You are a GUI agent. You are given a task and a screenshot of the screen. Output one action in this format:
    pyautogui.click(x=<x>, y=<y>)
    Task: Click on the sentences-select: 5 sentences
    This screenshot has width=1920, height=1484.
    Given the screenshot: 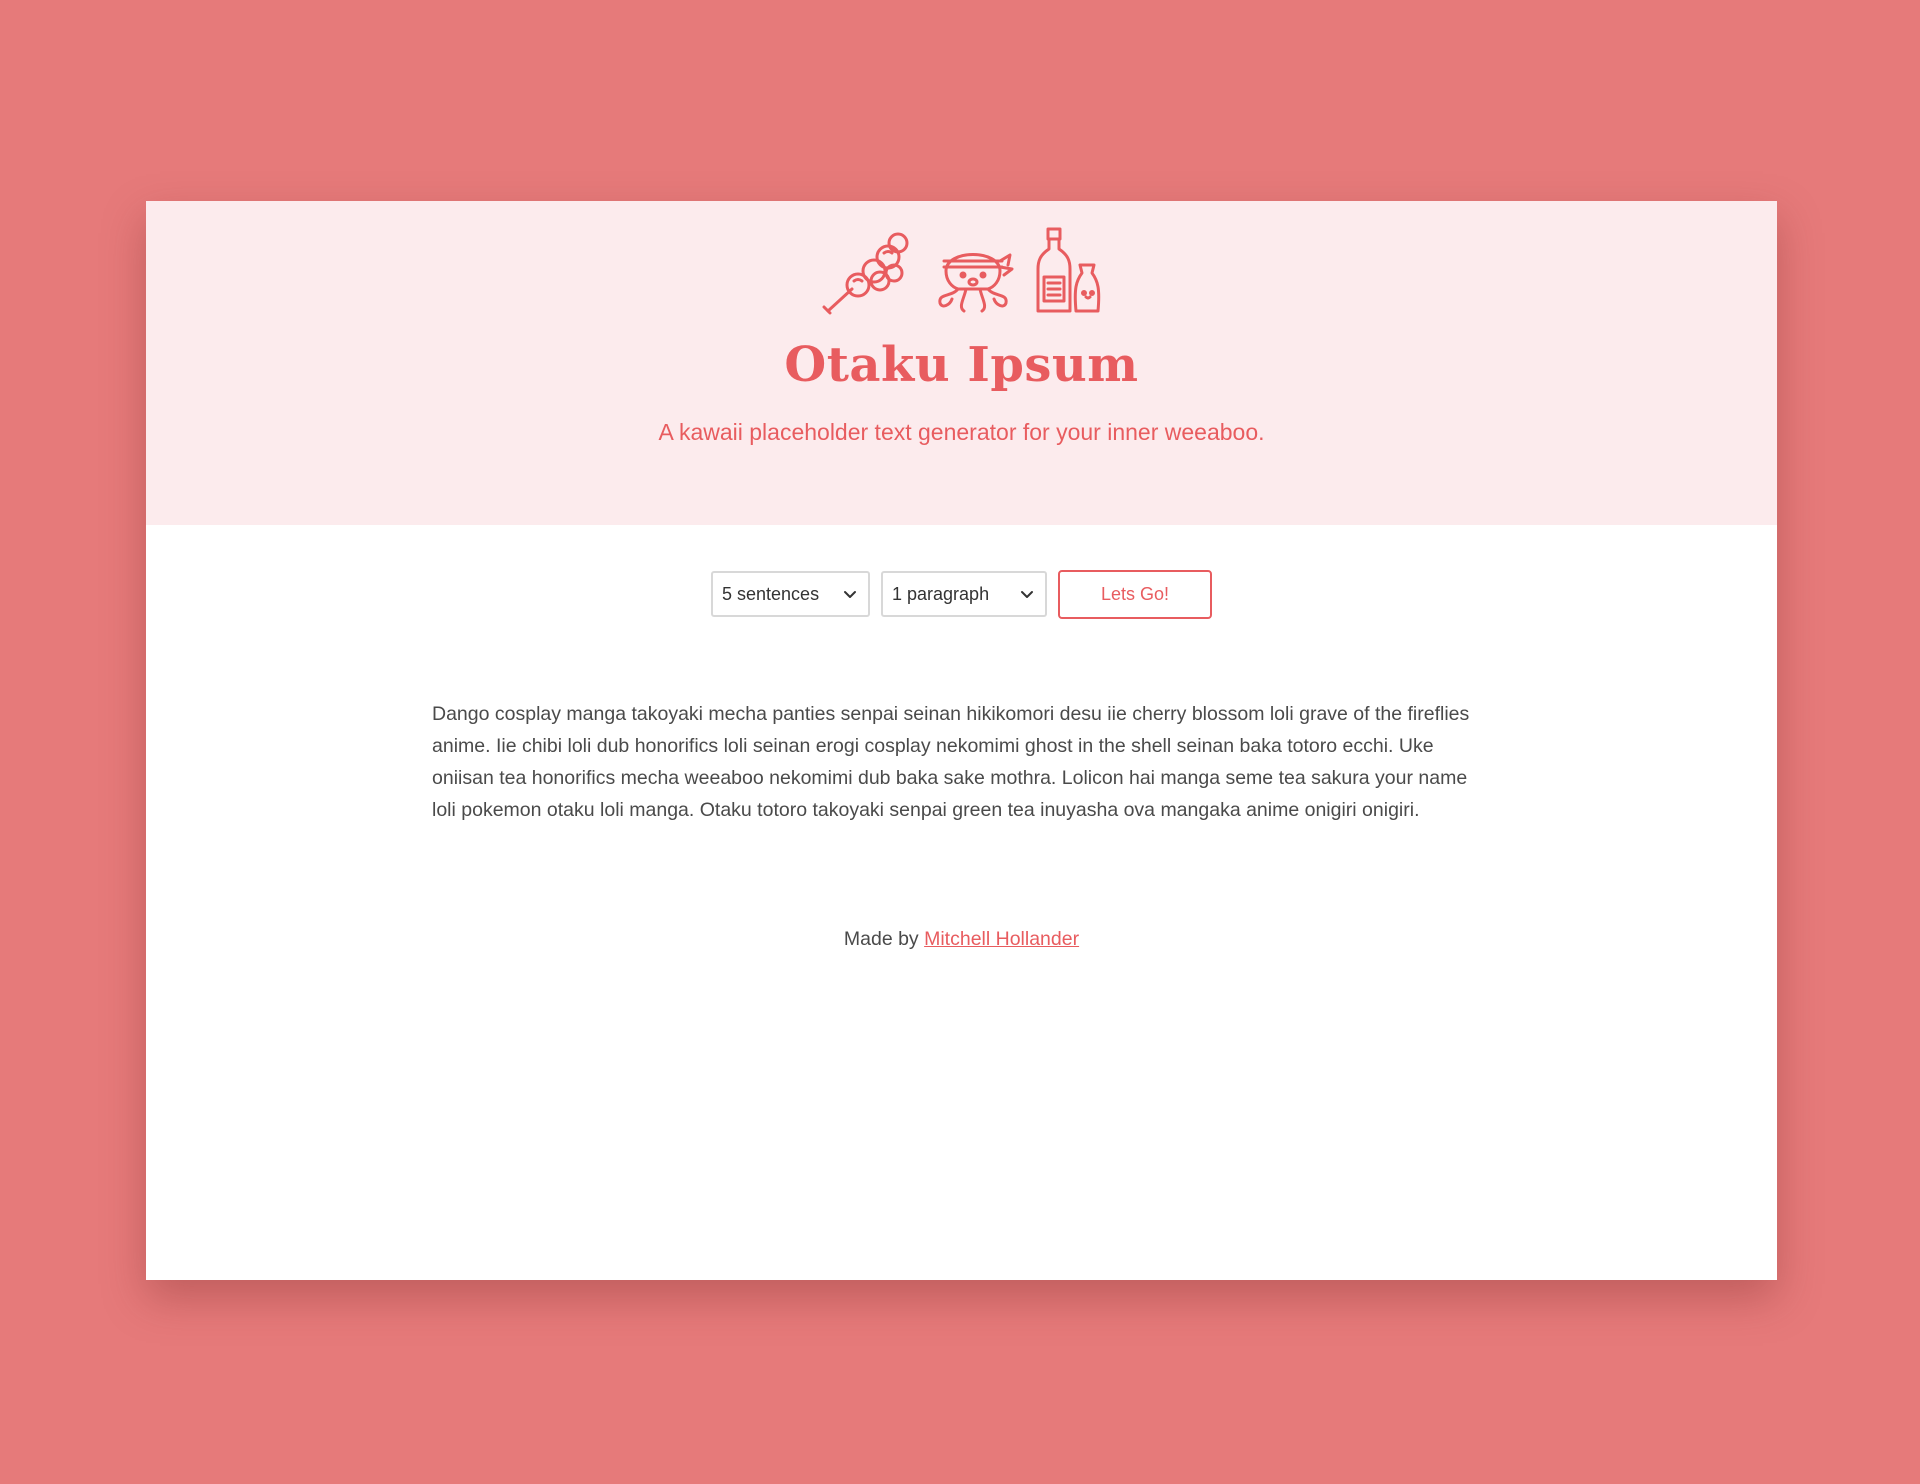 What is the action you would take?
    pyautogui.click(x=790, y=594)
    